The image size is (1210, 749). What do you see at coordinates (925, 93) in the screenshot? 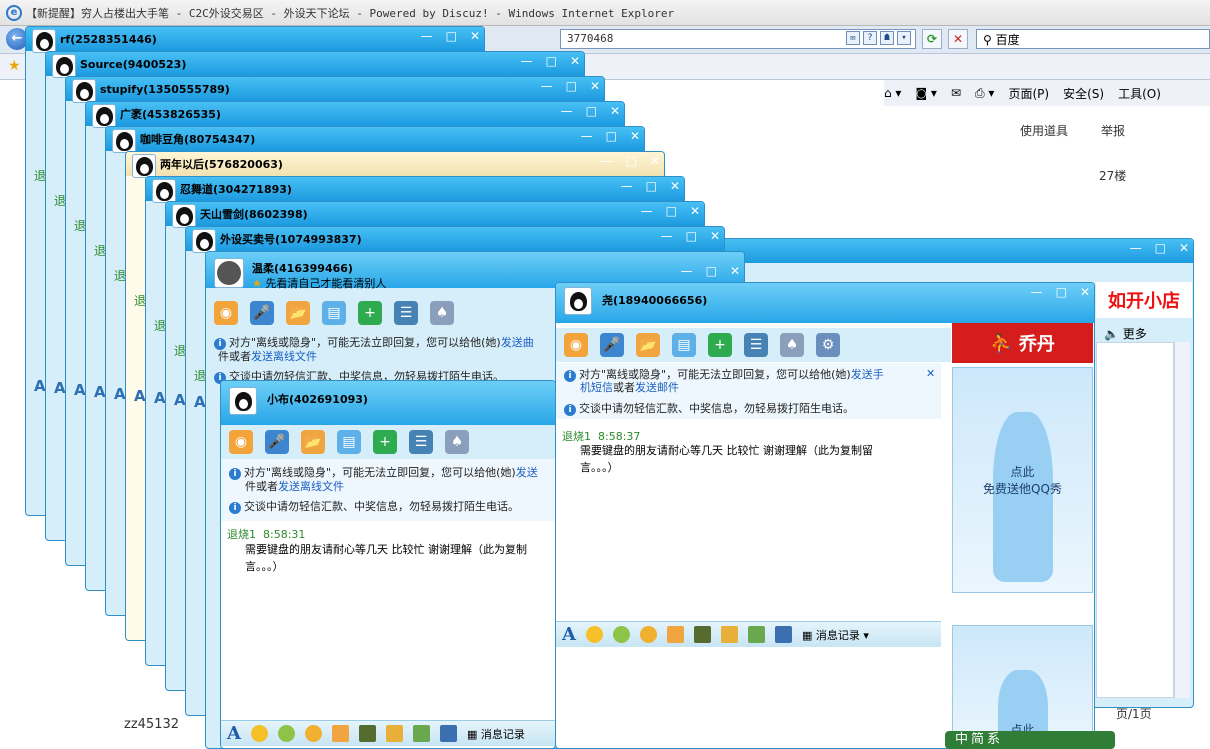
I see `feeds-icon: ◙ ▾` at bounding box center [925, 93].